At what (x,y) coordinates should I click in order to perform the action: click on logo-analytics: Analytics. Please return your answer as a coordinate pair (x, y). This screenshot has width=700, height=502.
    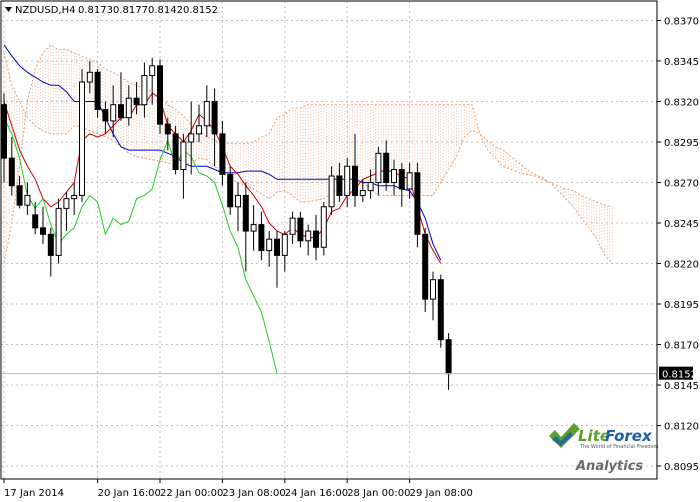
    Looking at the image, I should click on (609, 466).